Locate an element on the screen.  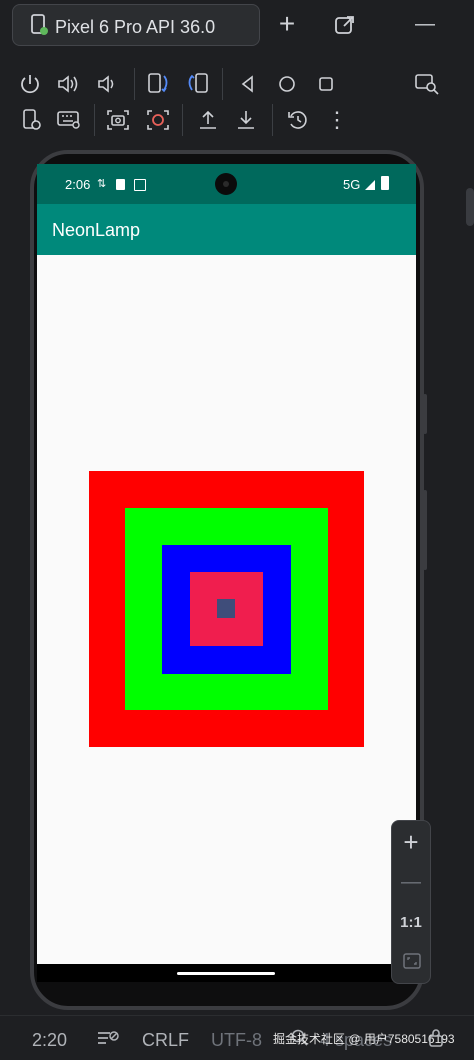
zoom-in-button: + is located at coordinates (411, 842).